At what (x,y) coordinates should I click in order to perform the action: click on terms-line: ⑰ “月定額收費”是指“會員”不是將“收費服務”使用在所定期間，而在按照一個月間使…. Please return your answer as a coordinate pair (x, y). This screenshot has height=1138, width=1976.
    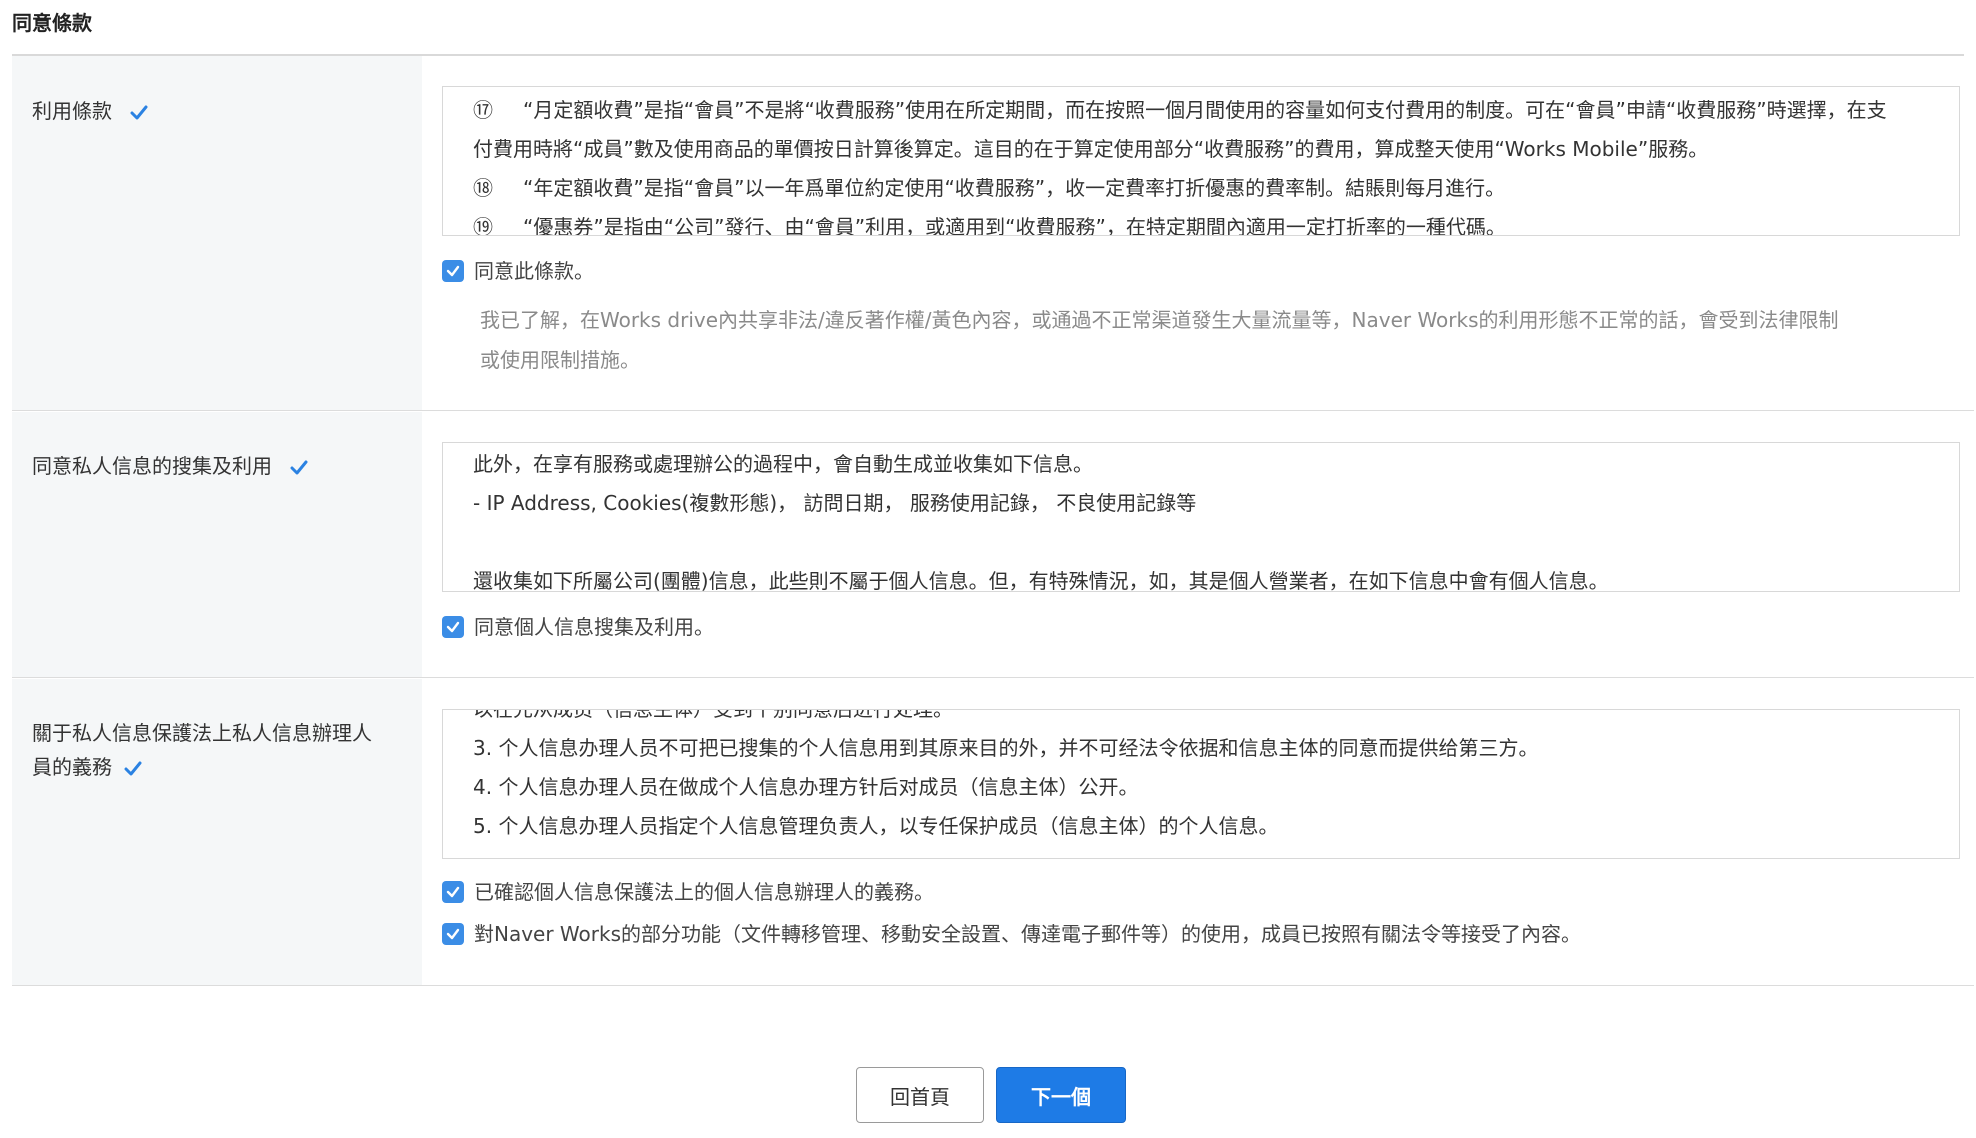
    Looking at the image, I should click on (1206, 110).